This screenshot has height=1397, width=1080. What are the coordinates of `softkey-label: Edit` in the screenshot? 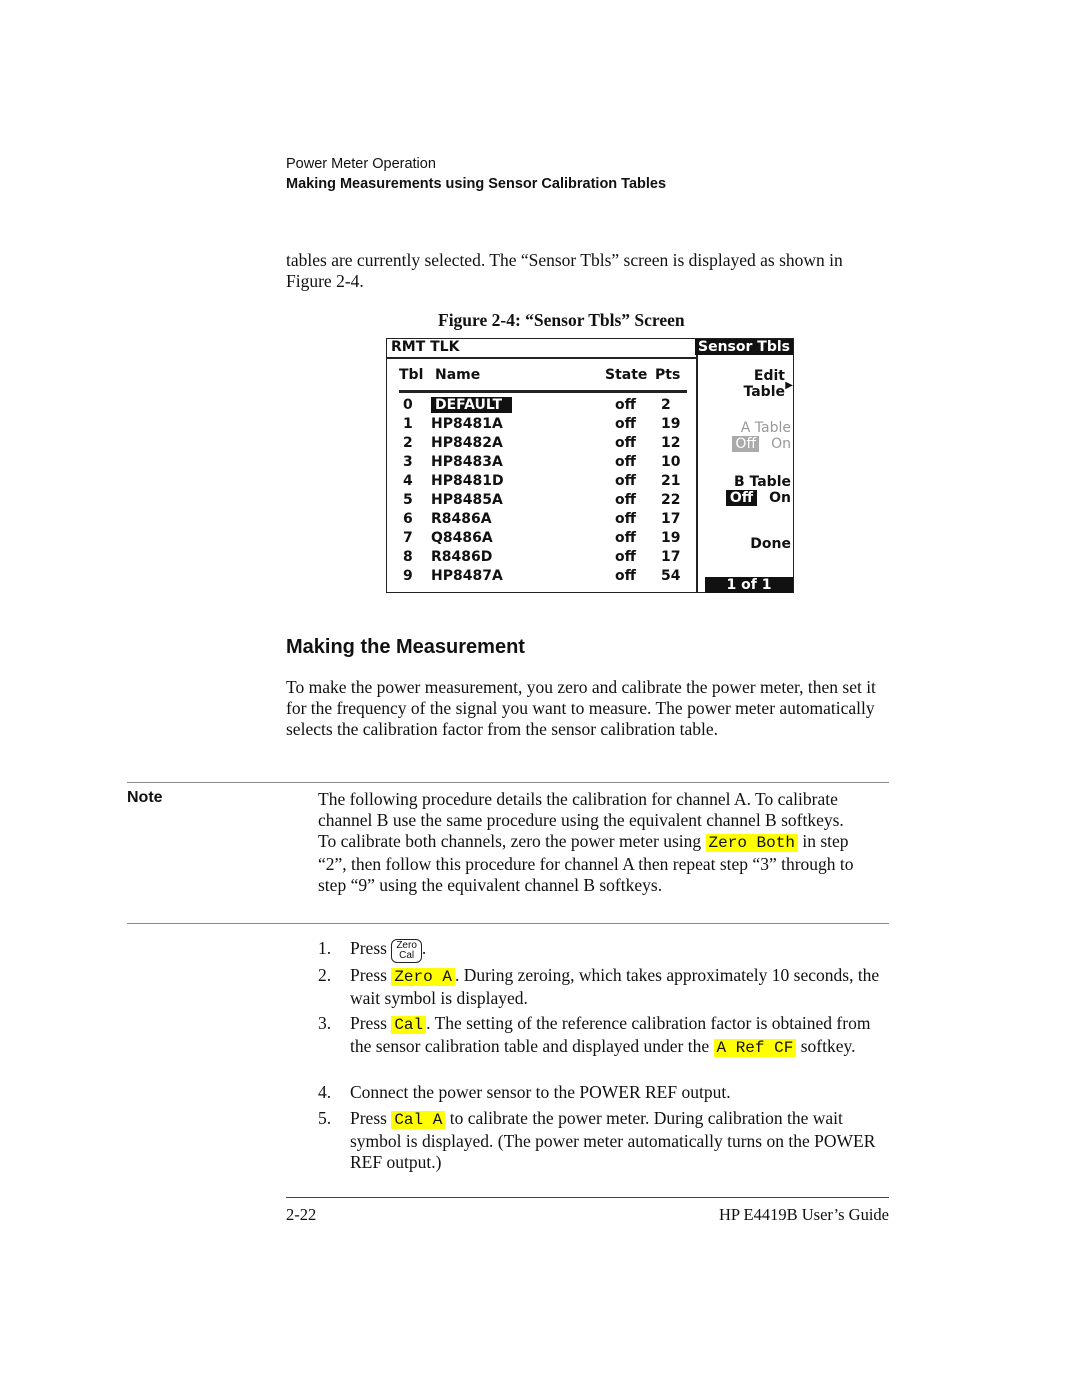 It's located at (769, 376).